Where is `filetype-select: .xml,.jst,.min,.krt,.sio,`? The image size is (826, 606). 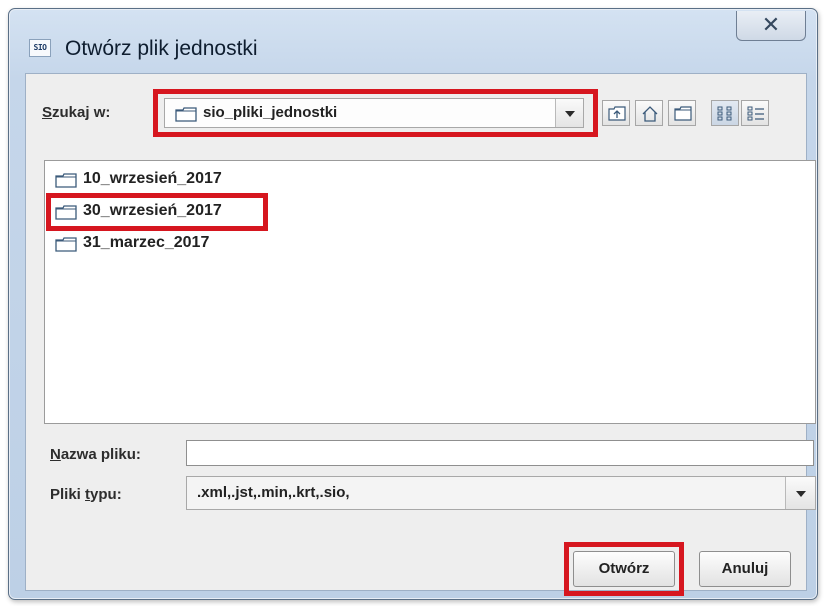 filetype-select: .xml,.jst,.min,.krt,.sio, is located at coordinates (501, 493).